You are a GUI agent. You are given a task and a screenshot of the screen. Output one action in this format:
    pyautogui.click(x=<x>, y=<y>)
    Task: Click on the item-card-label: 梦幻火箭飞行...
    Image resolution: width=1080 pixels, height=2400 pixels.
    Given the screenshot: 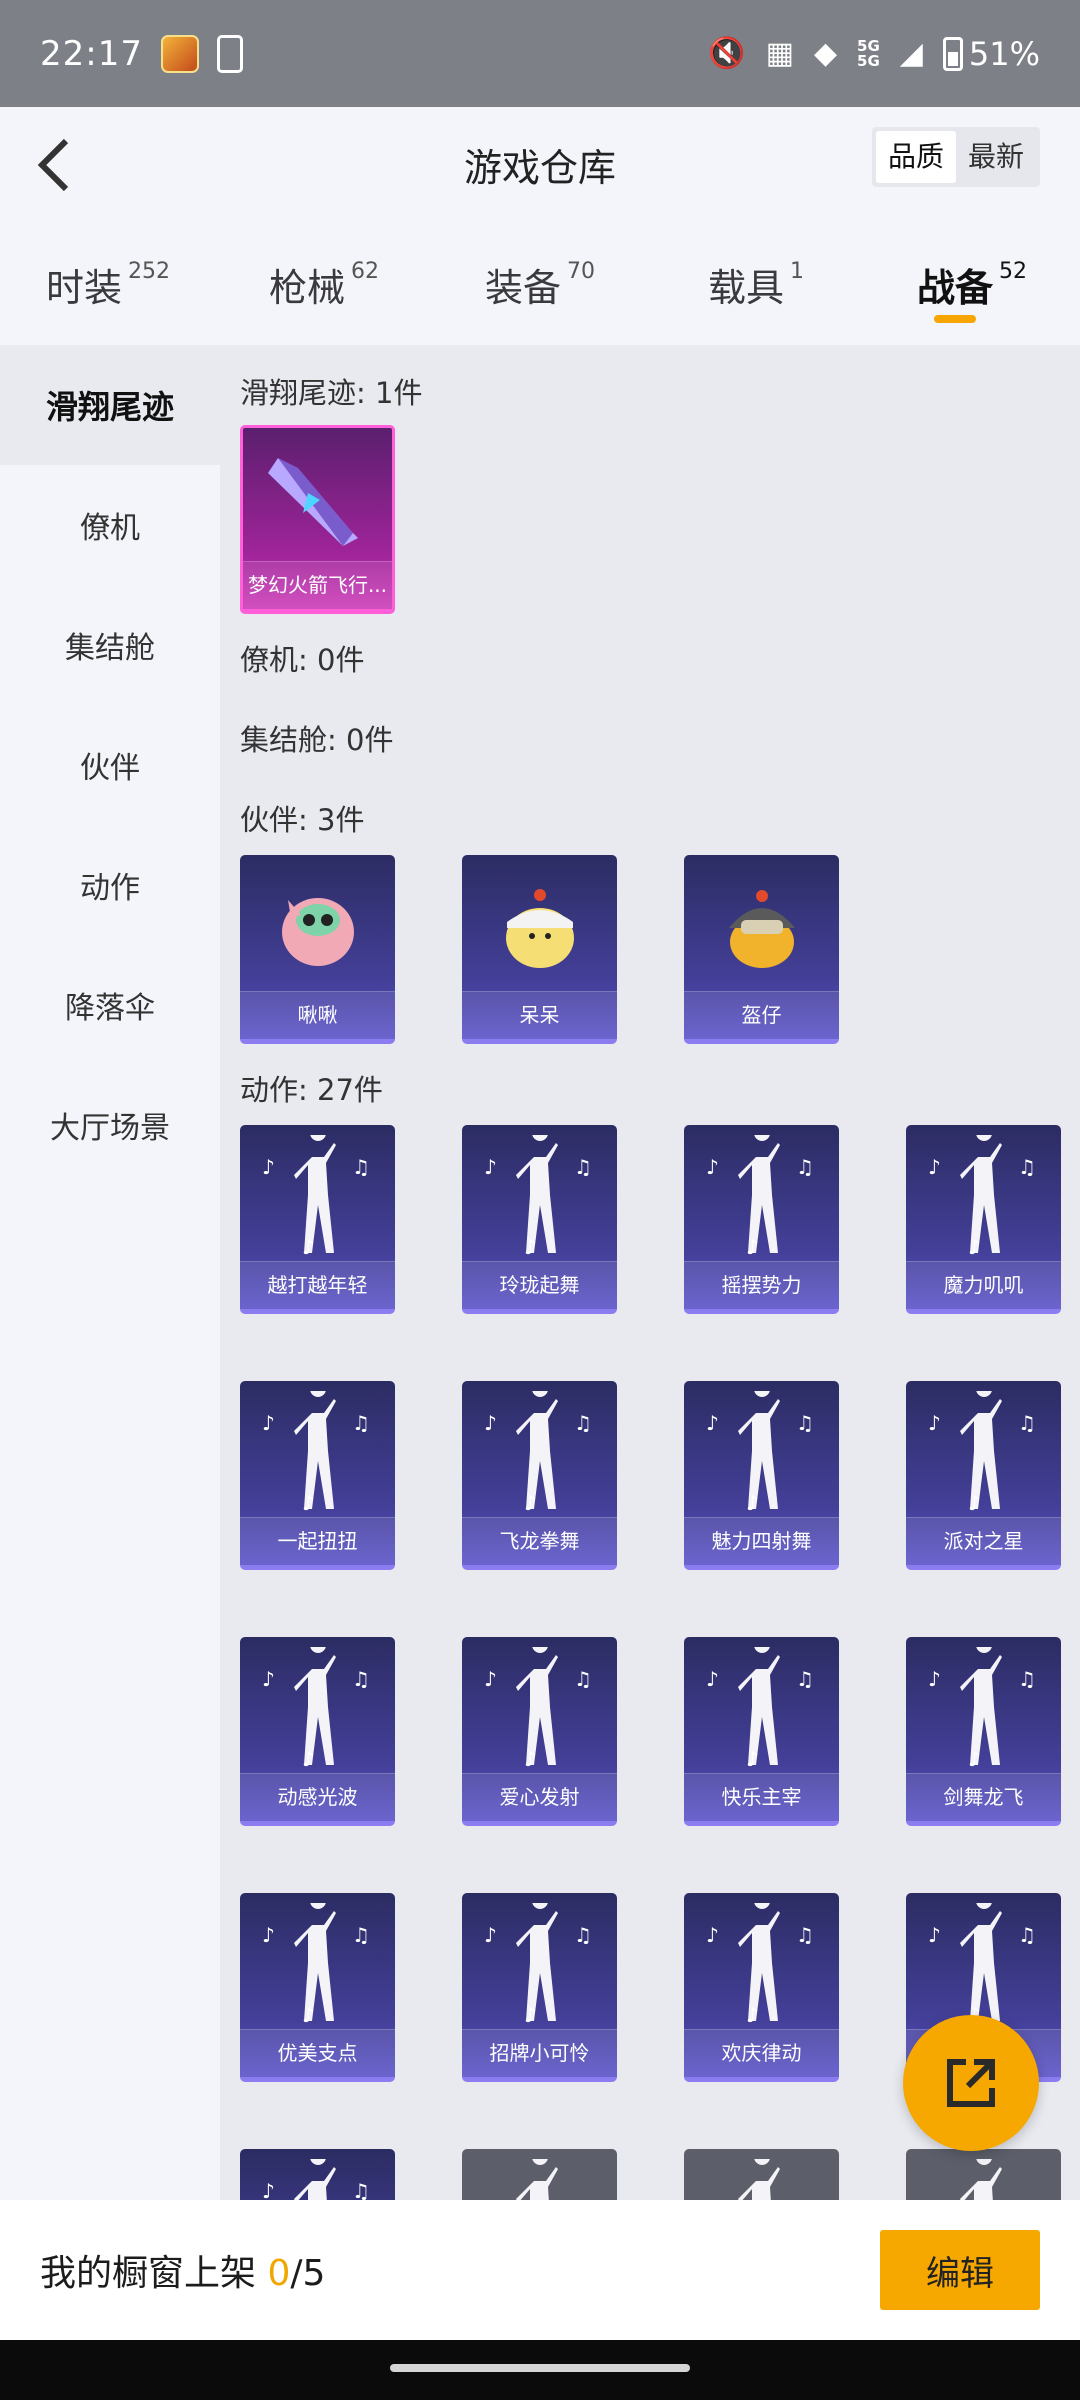 What is the action you would take?
    pyautogui.click(x=317, y=585)
    